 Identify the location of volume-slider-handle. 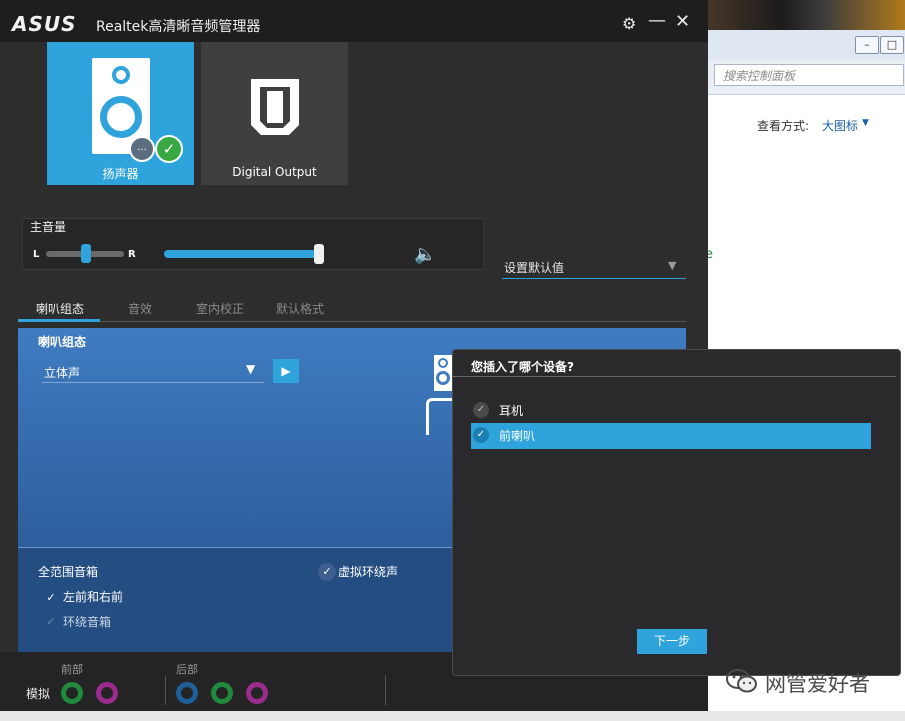
(319, 254).